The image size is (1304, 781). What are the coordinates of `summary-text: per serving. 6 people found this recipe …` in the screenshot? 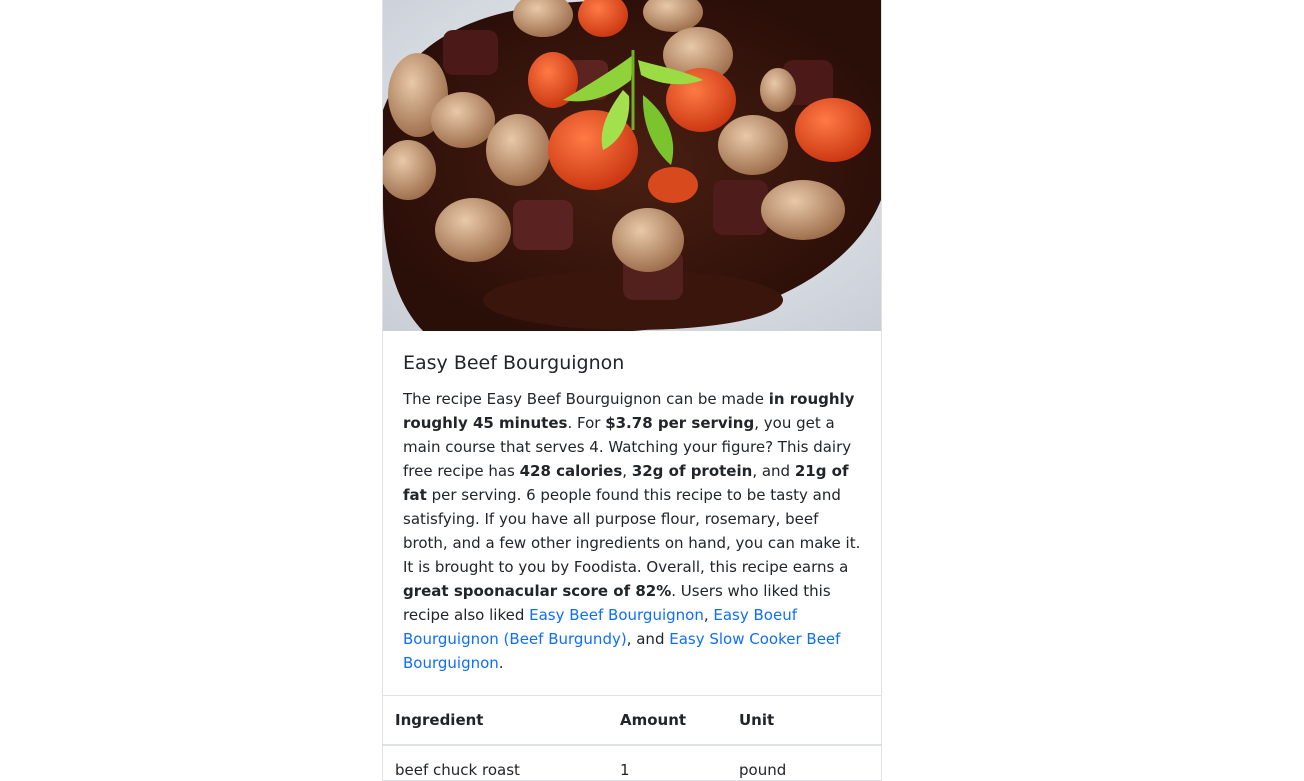 It's located at (632, 531).